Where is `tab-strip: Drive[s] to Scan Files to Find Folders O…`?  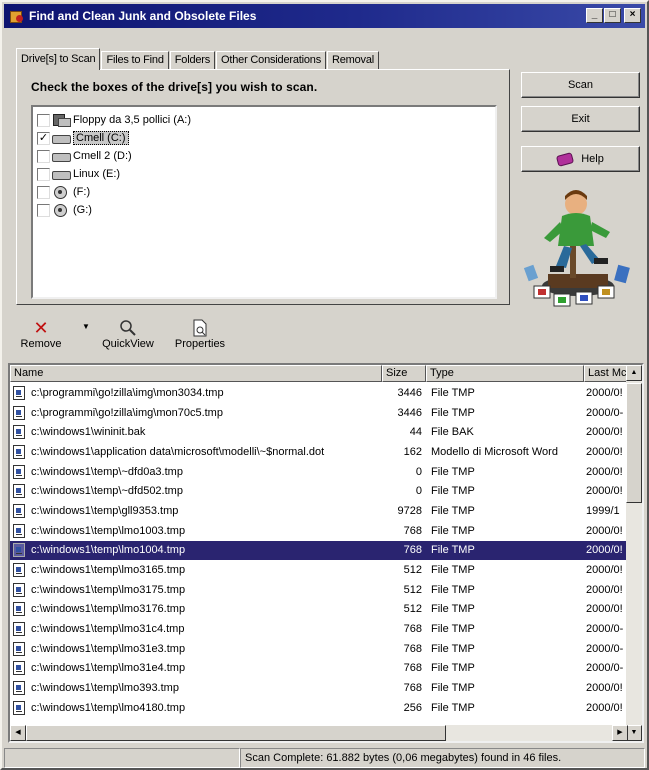
tab-strip: Drive[s] to Scan Files to Find Folders O… is located at coordinates (198, 59).